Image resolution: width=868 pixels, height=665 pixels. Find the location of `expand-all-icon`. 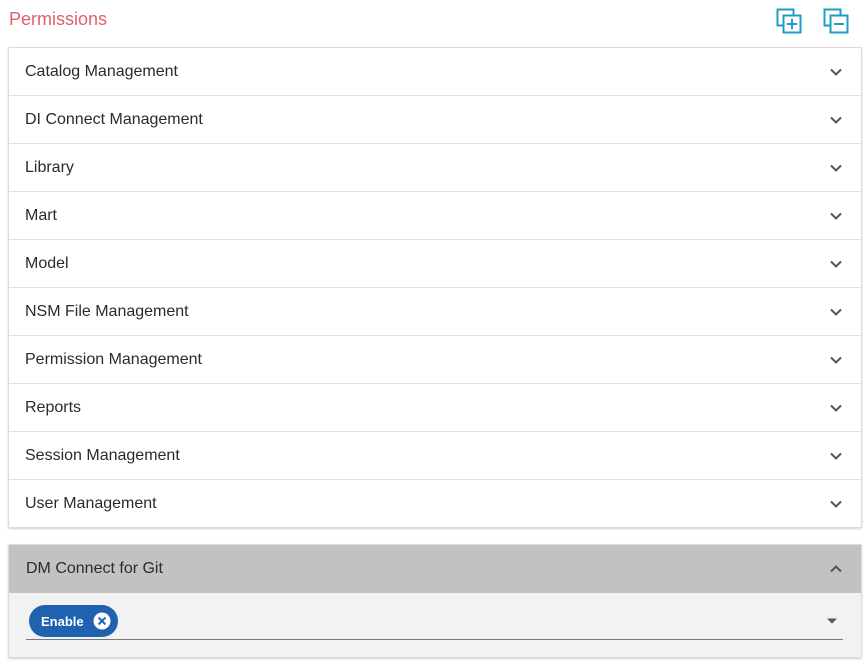

expand-all-icon is located at coordinates (789, 21).